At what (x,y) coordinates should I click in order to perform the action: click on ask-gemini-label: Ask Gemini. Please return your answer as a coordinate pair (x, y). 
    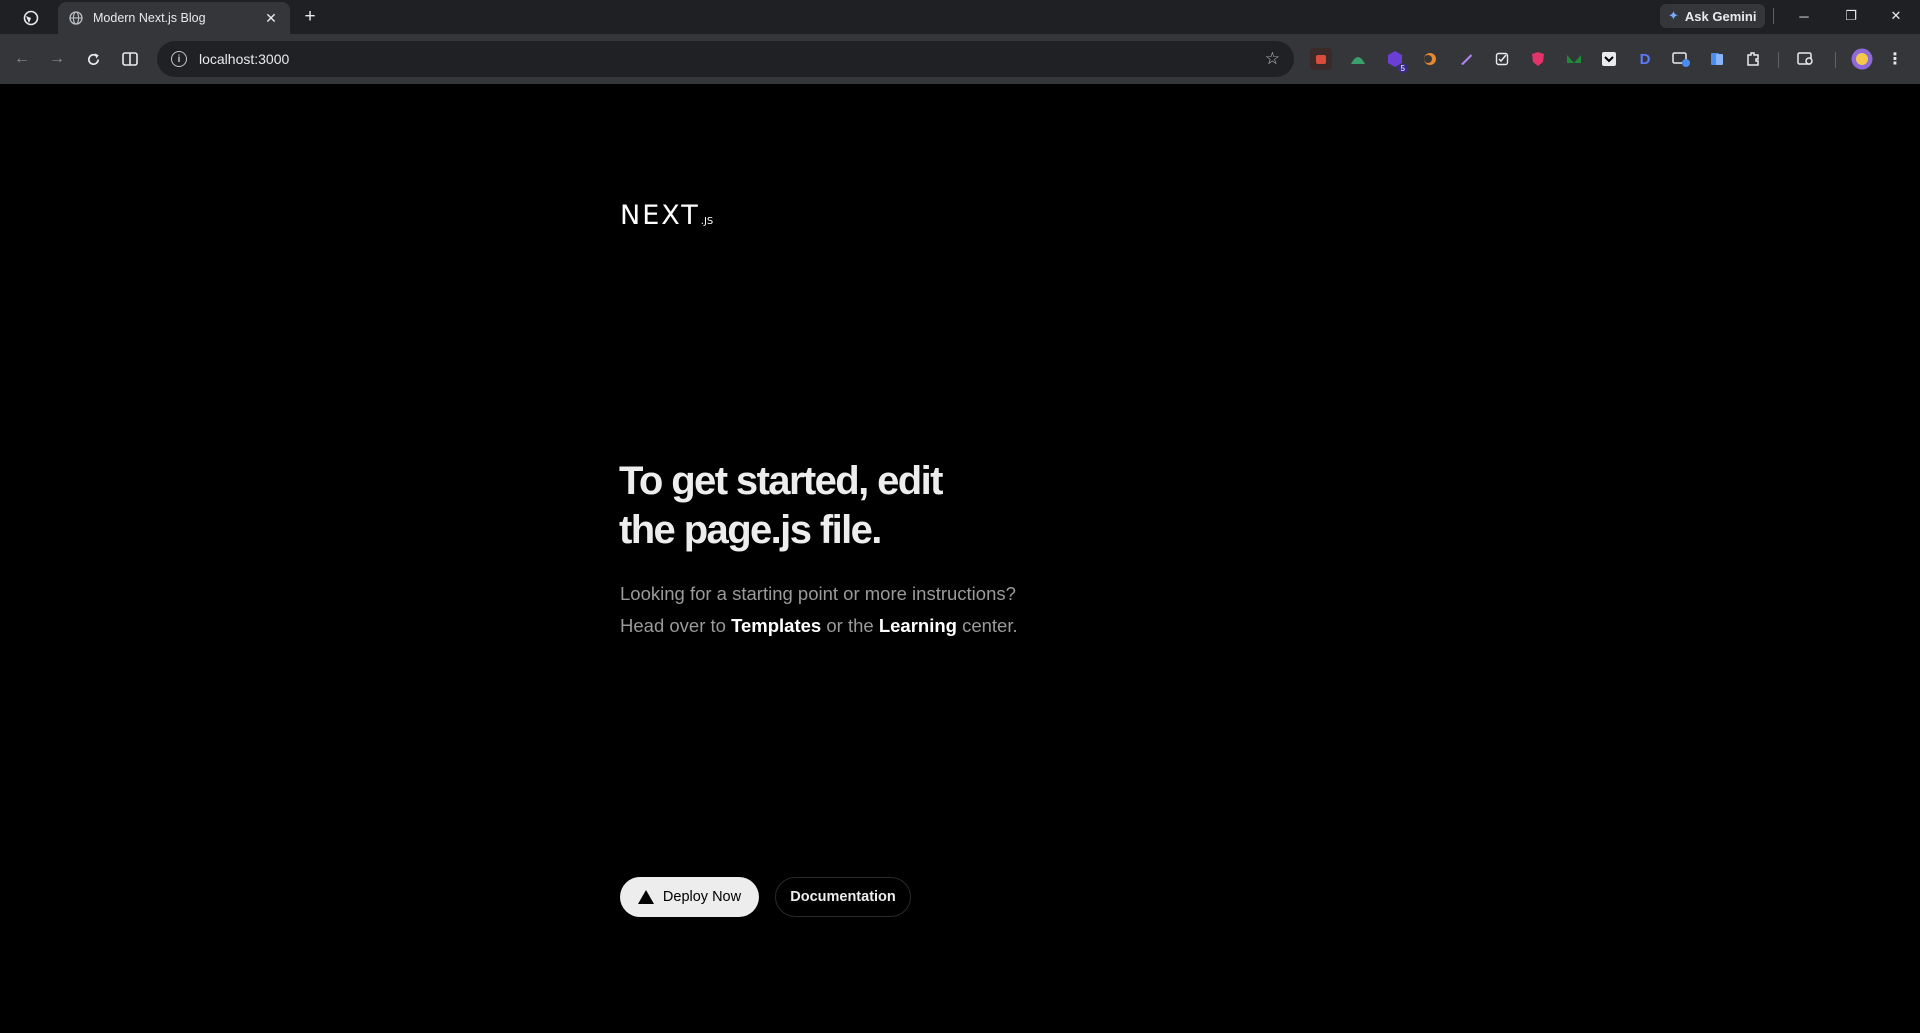
    Looking at the image, I should click on (1720, 16).